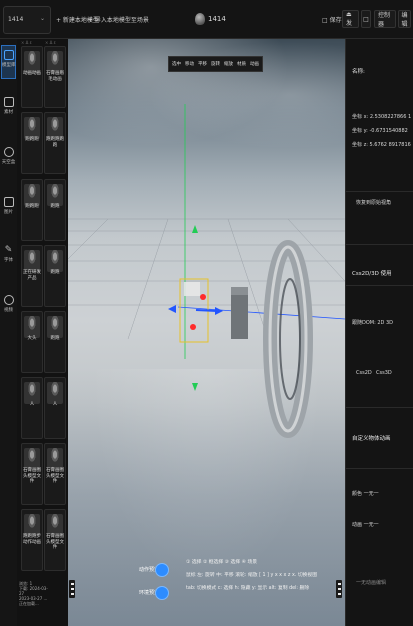 The image size is (413, 626). Describe the element at coordinates (195, 229) in the screenshot. I see `y-gizmo-arrow` at that location.